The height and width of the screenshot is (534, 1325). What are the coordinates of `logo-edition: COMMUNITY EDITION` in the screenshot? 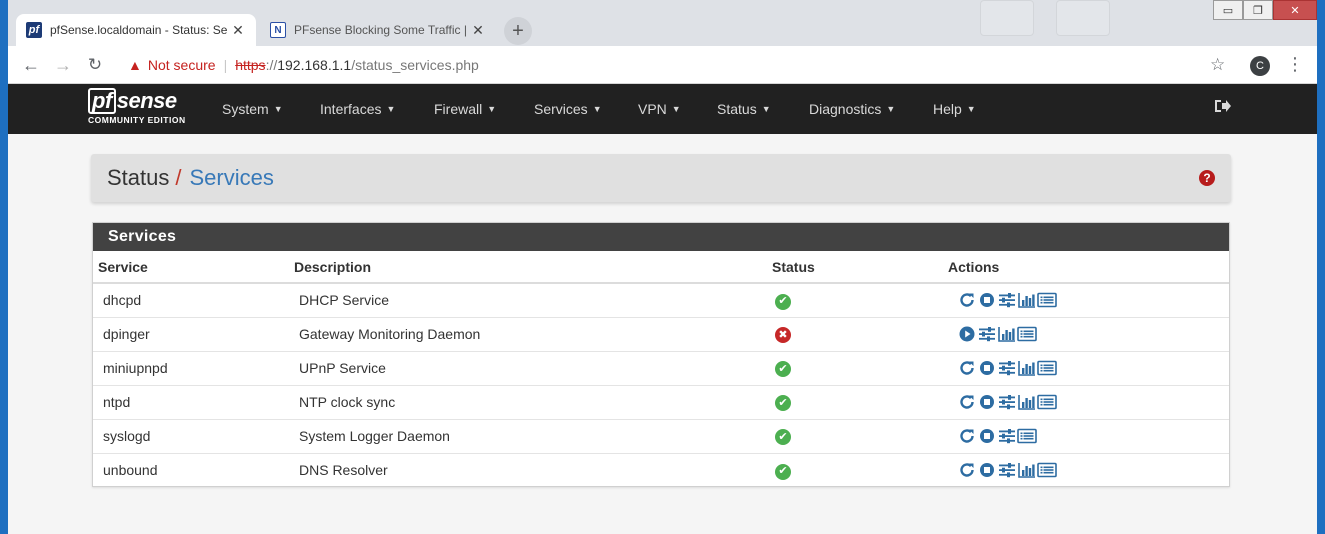 It's located at (137, 120).